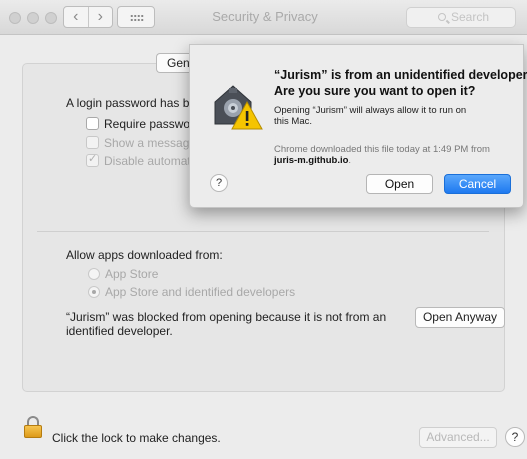 The image size is (527, 459). Describe the element at coordinates (92, 142) in the screenshot. I see `show-message-checkbox` at that location.